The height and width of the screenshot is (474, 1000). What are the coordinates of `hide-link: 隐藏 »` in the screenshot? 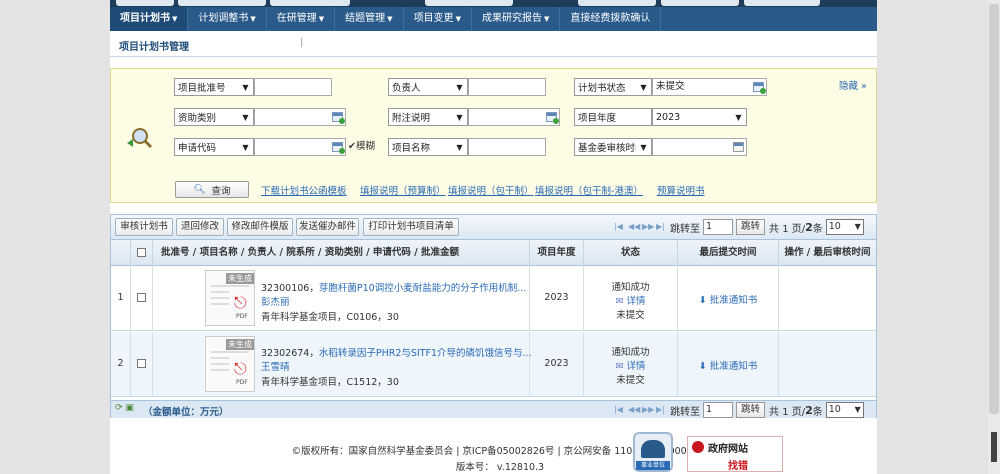 It's located at (853, 85).